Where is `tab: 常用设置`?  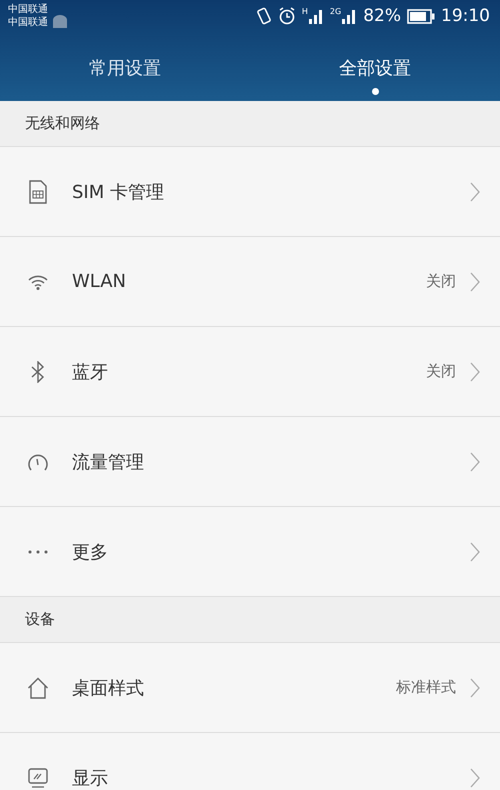
tab: 常用设置 is located at coordinates (125, 66).